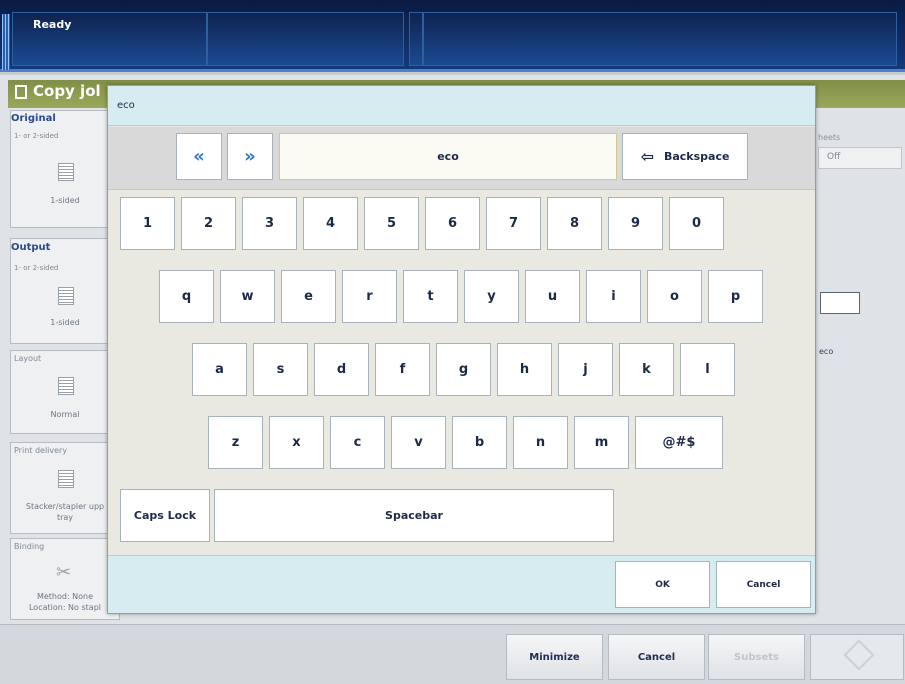 This screenshot has height=684, width=905. What do you see at coordinates (647, 156) in the screenshot?
I see `backspace-arrow-icon: ⇦` at bounding box center [647, 156].